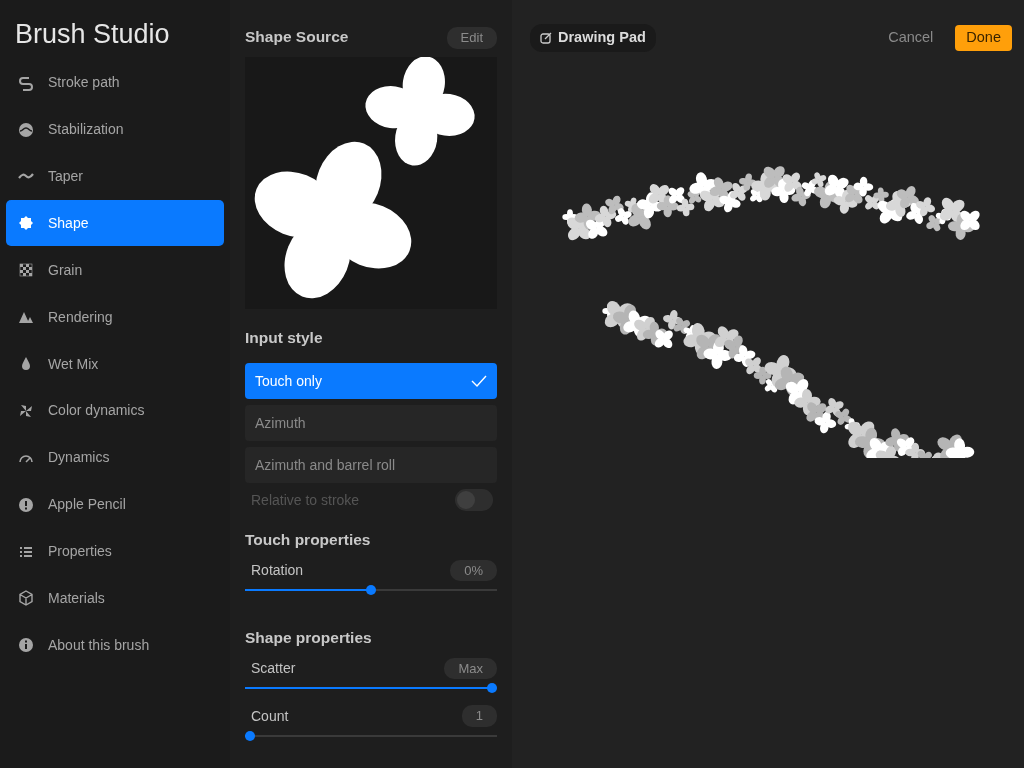  I want to click on sidebar-item: Apple Pencil, so click(115, 504).